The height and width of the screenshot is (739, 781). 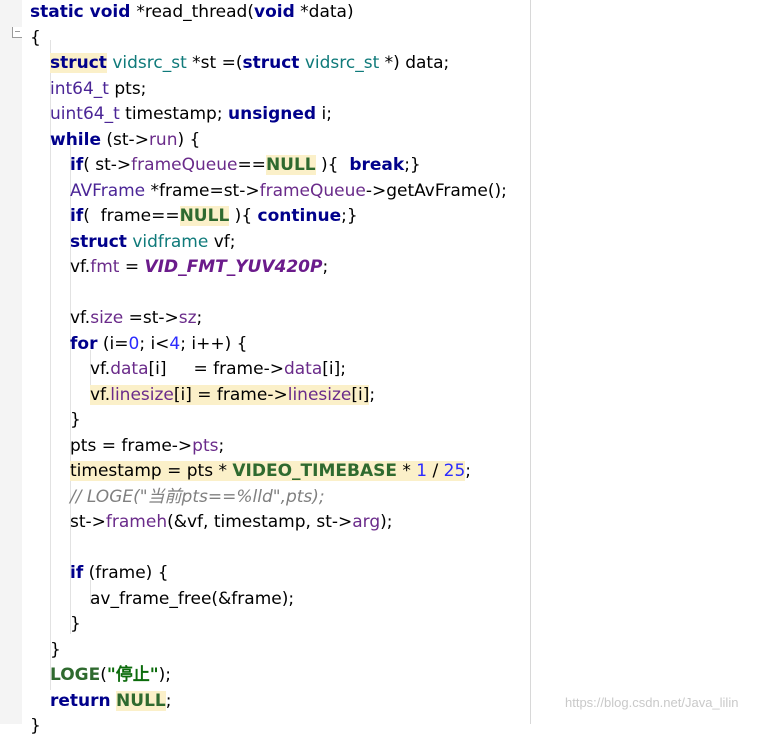 What do you see at coordinates (199, 267) in the screenshot?
I see `code-line: vf.fmt = VID_FMT_YUV420P;` at bounding box center [199, 267].